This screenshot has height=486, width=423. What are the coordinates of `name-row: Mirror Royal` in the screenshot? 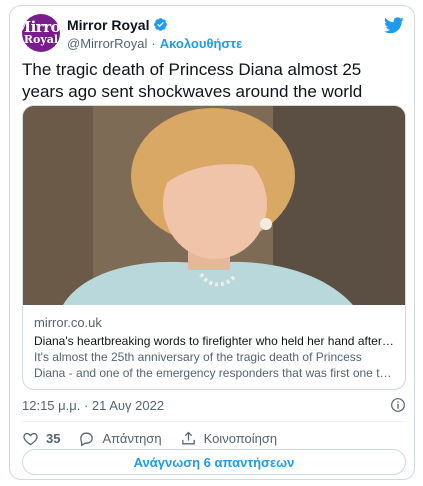 It's located at (154, 24).